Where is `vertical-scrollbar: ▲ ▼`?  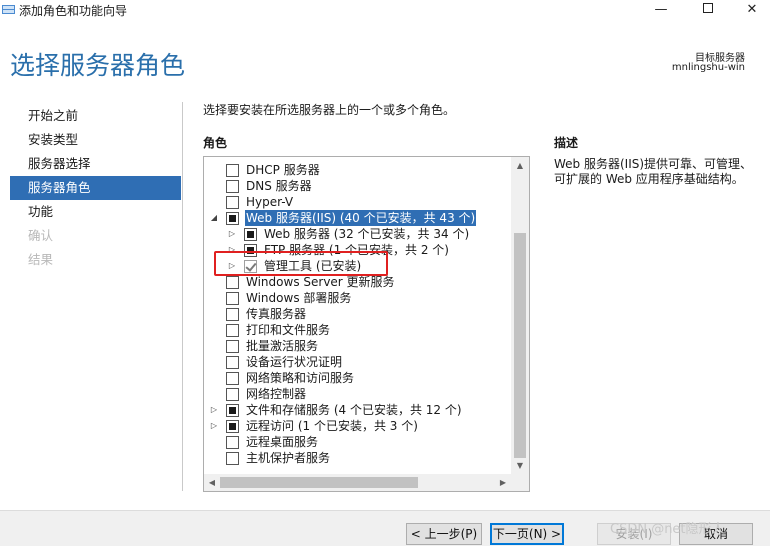
vertical-scrollbar: ▲ ▼ is located at coordinates (520, 316).